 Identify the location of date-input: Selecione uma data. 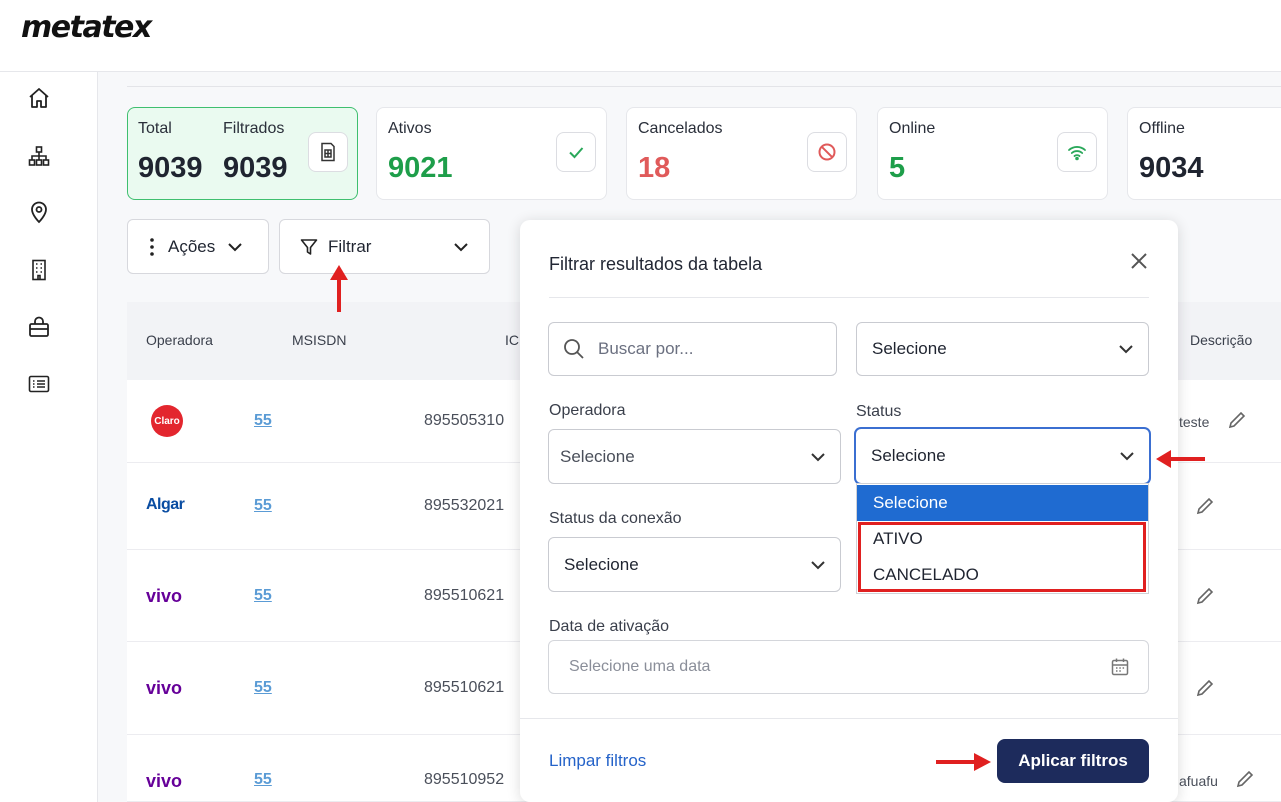
(848, 667).